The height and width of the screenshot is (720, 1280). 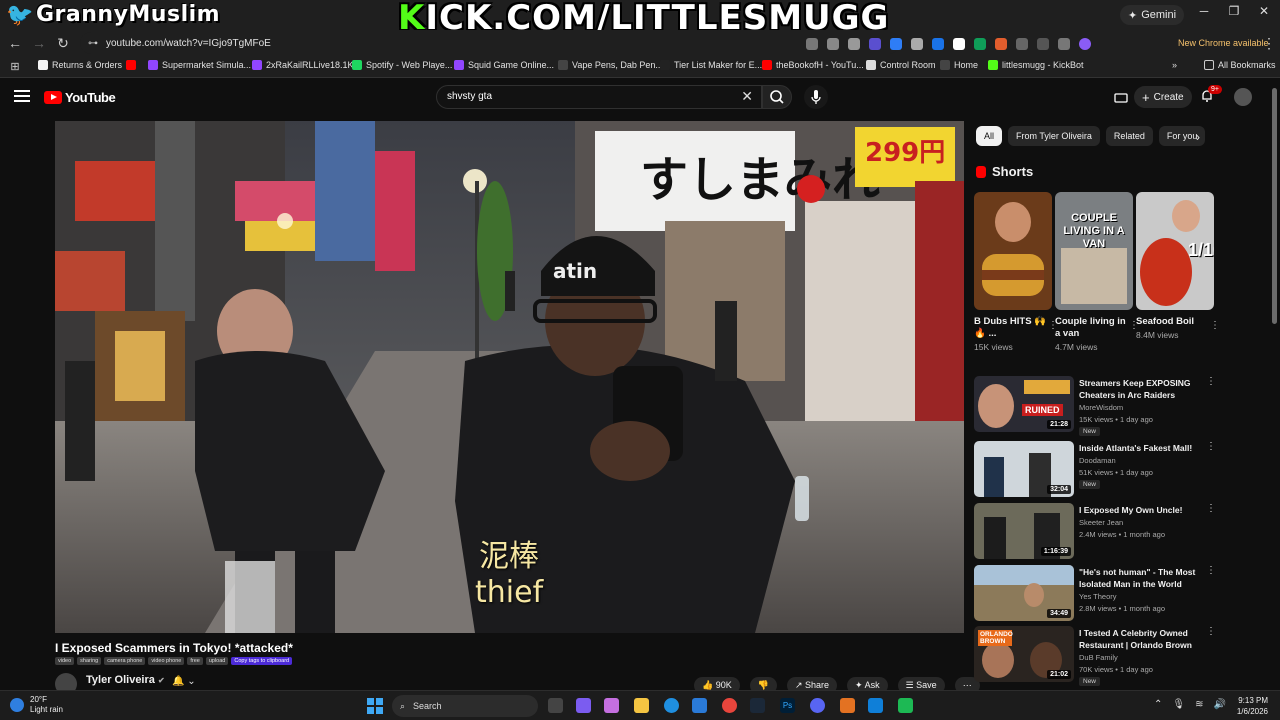 What do you see at coordinates (93, 43) in the screenshot?
I see `site-info-icon: ⊶` at bounding box center [93, 43].